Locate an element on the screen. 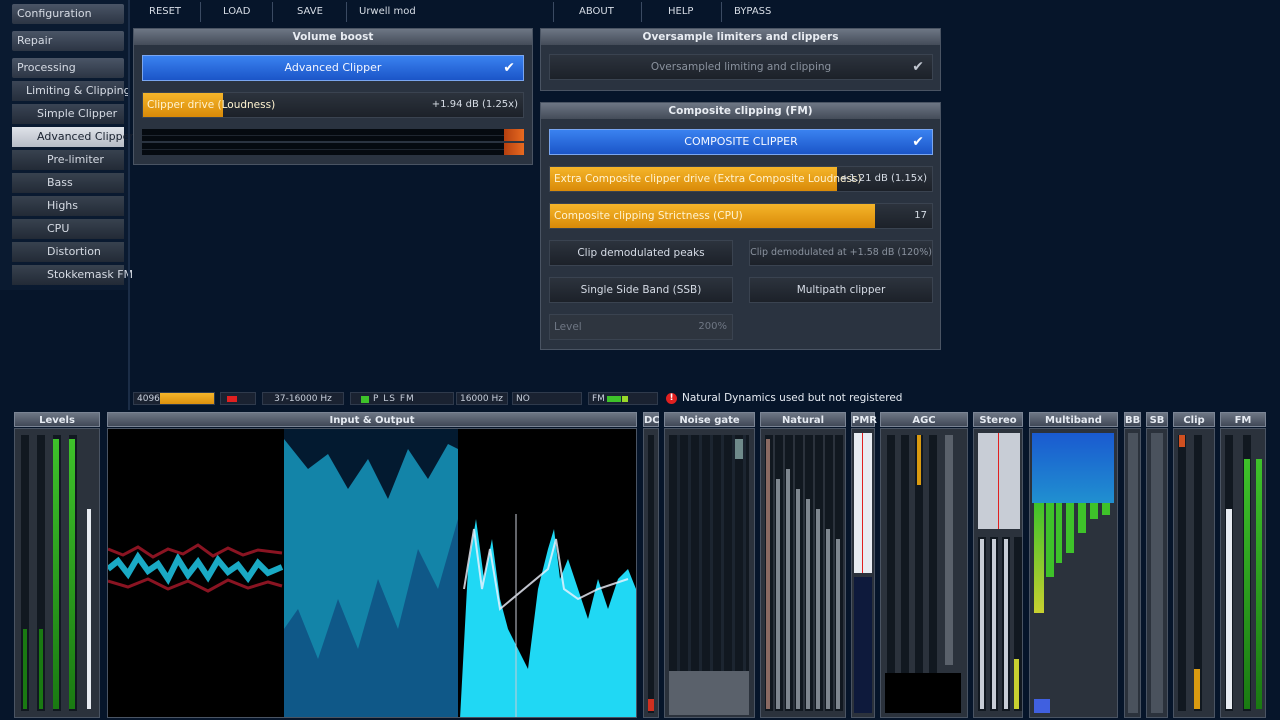  clip-meter-title: Clip is located at coordinates (1194, 419).